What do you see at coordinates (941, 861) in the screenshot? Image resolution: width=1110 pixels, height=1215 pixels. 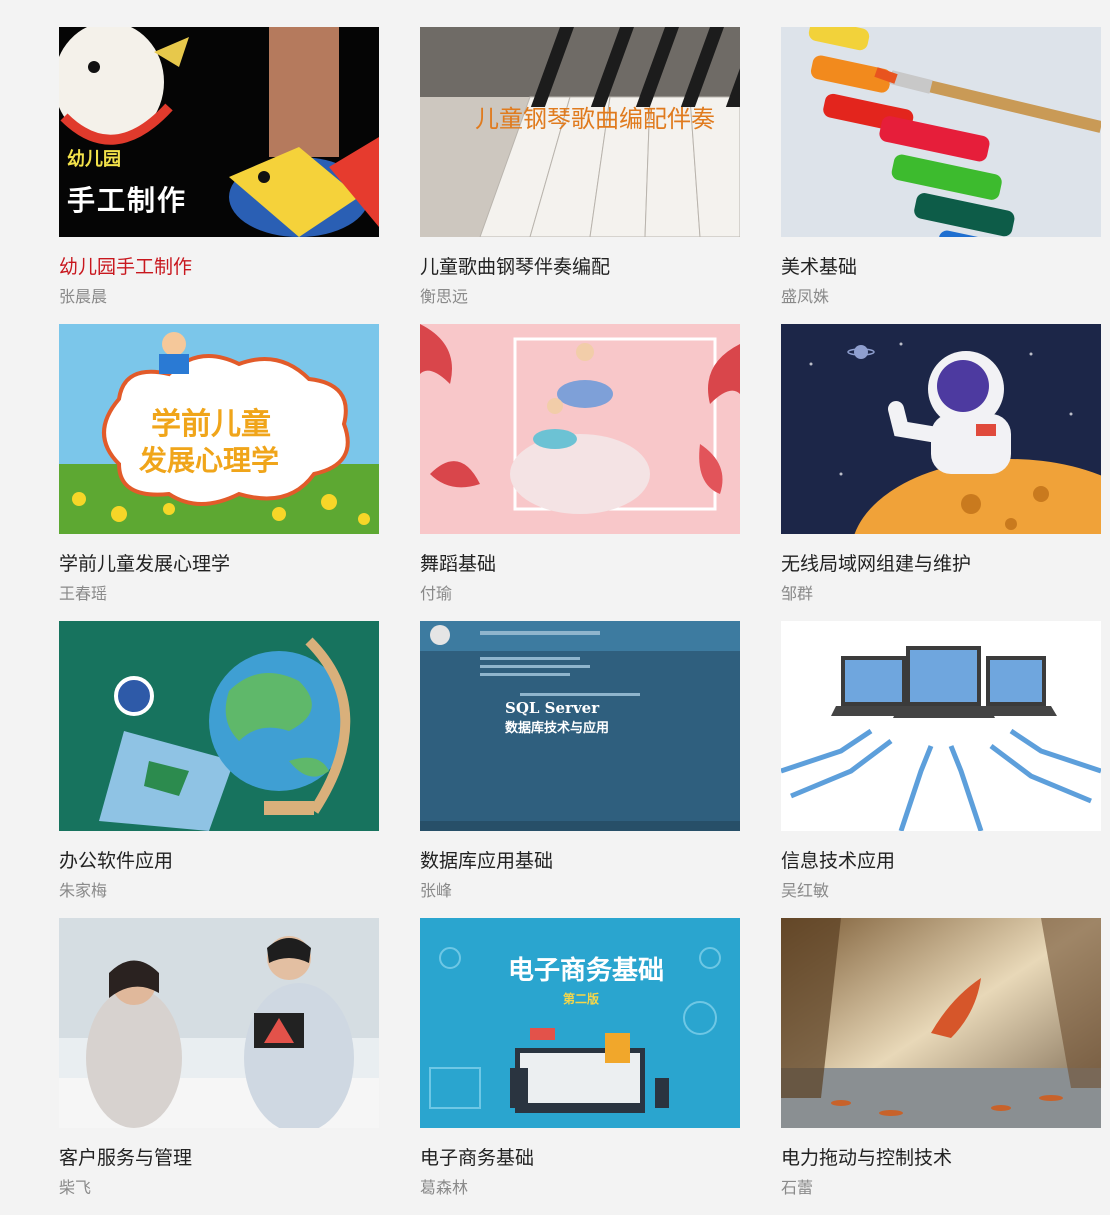 I see `course-title: 信息技术应用` at bounding box center [941, 861].